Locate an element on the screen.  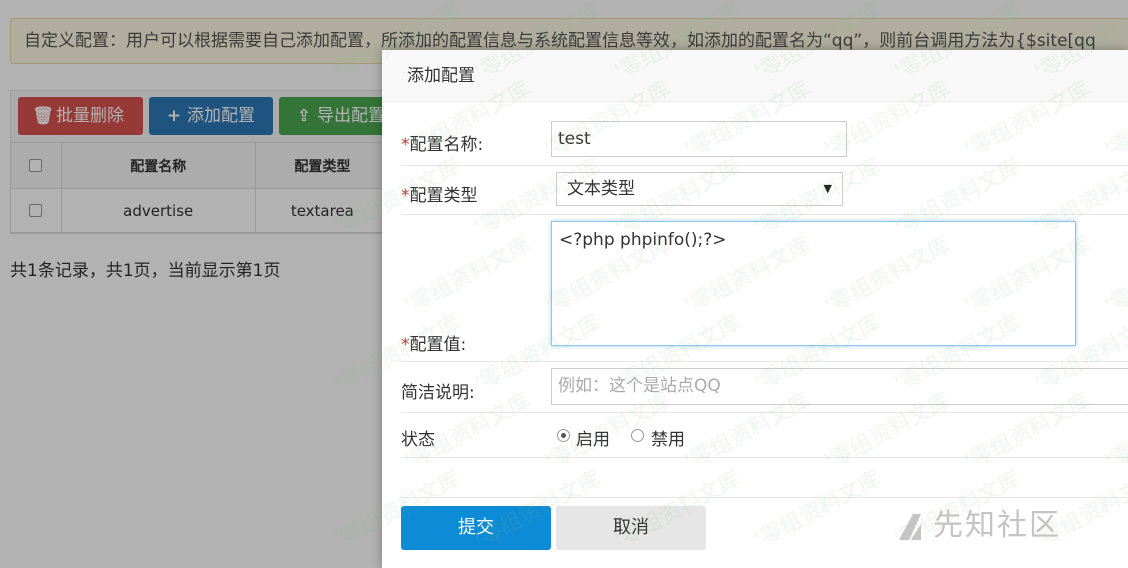
description-row: 简洁说明: 例如：这个是站点QQ is located at coordinates (764, 387).